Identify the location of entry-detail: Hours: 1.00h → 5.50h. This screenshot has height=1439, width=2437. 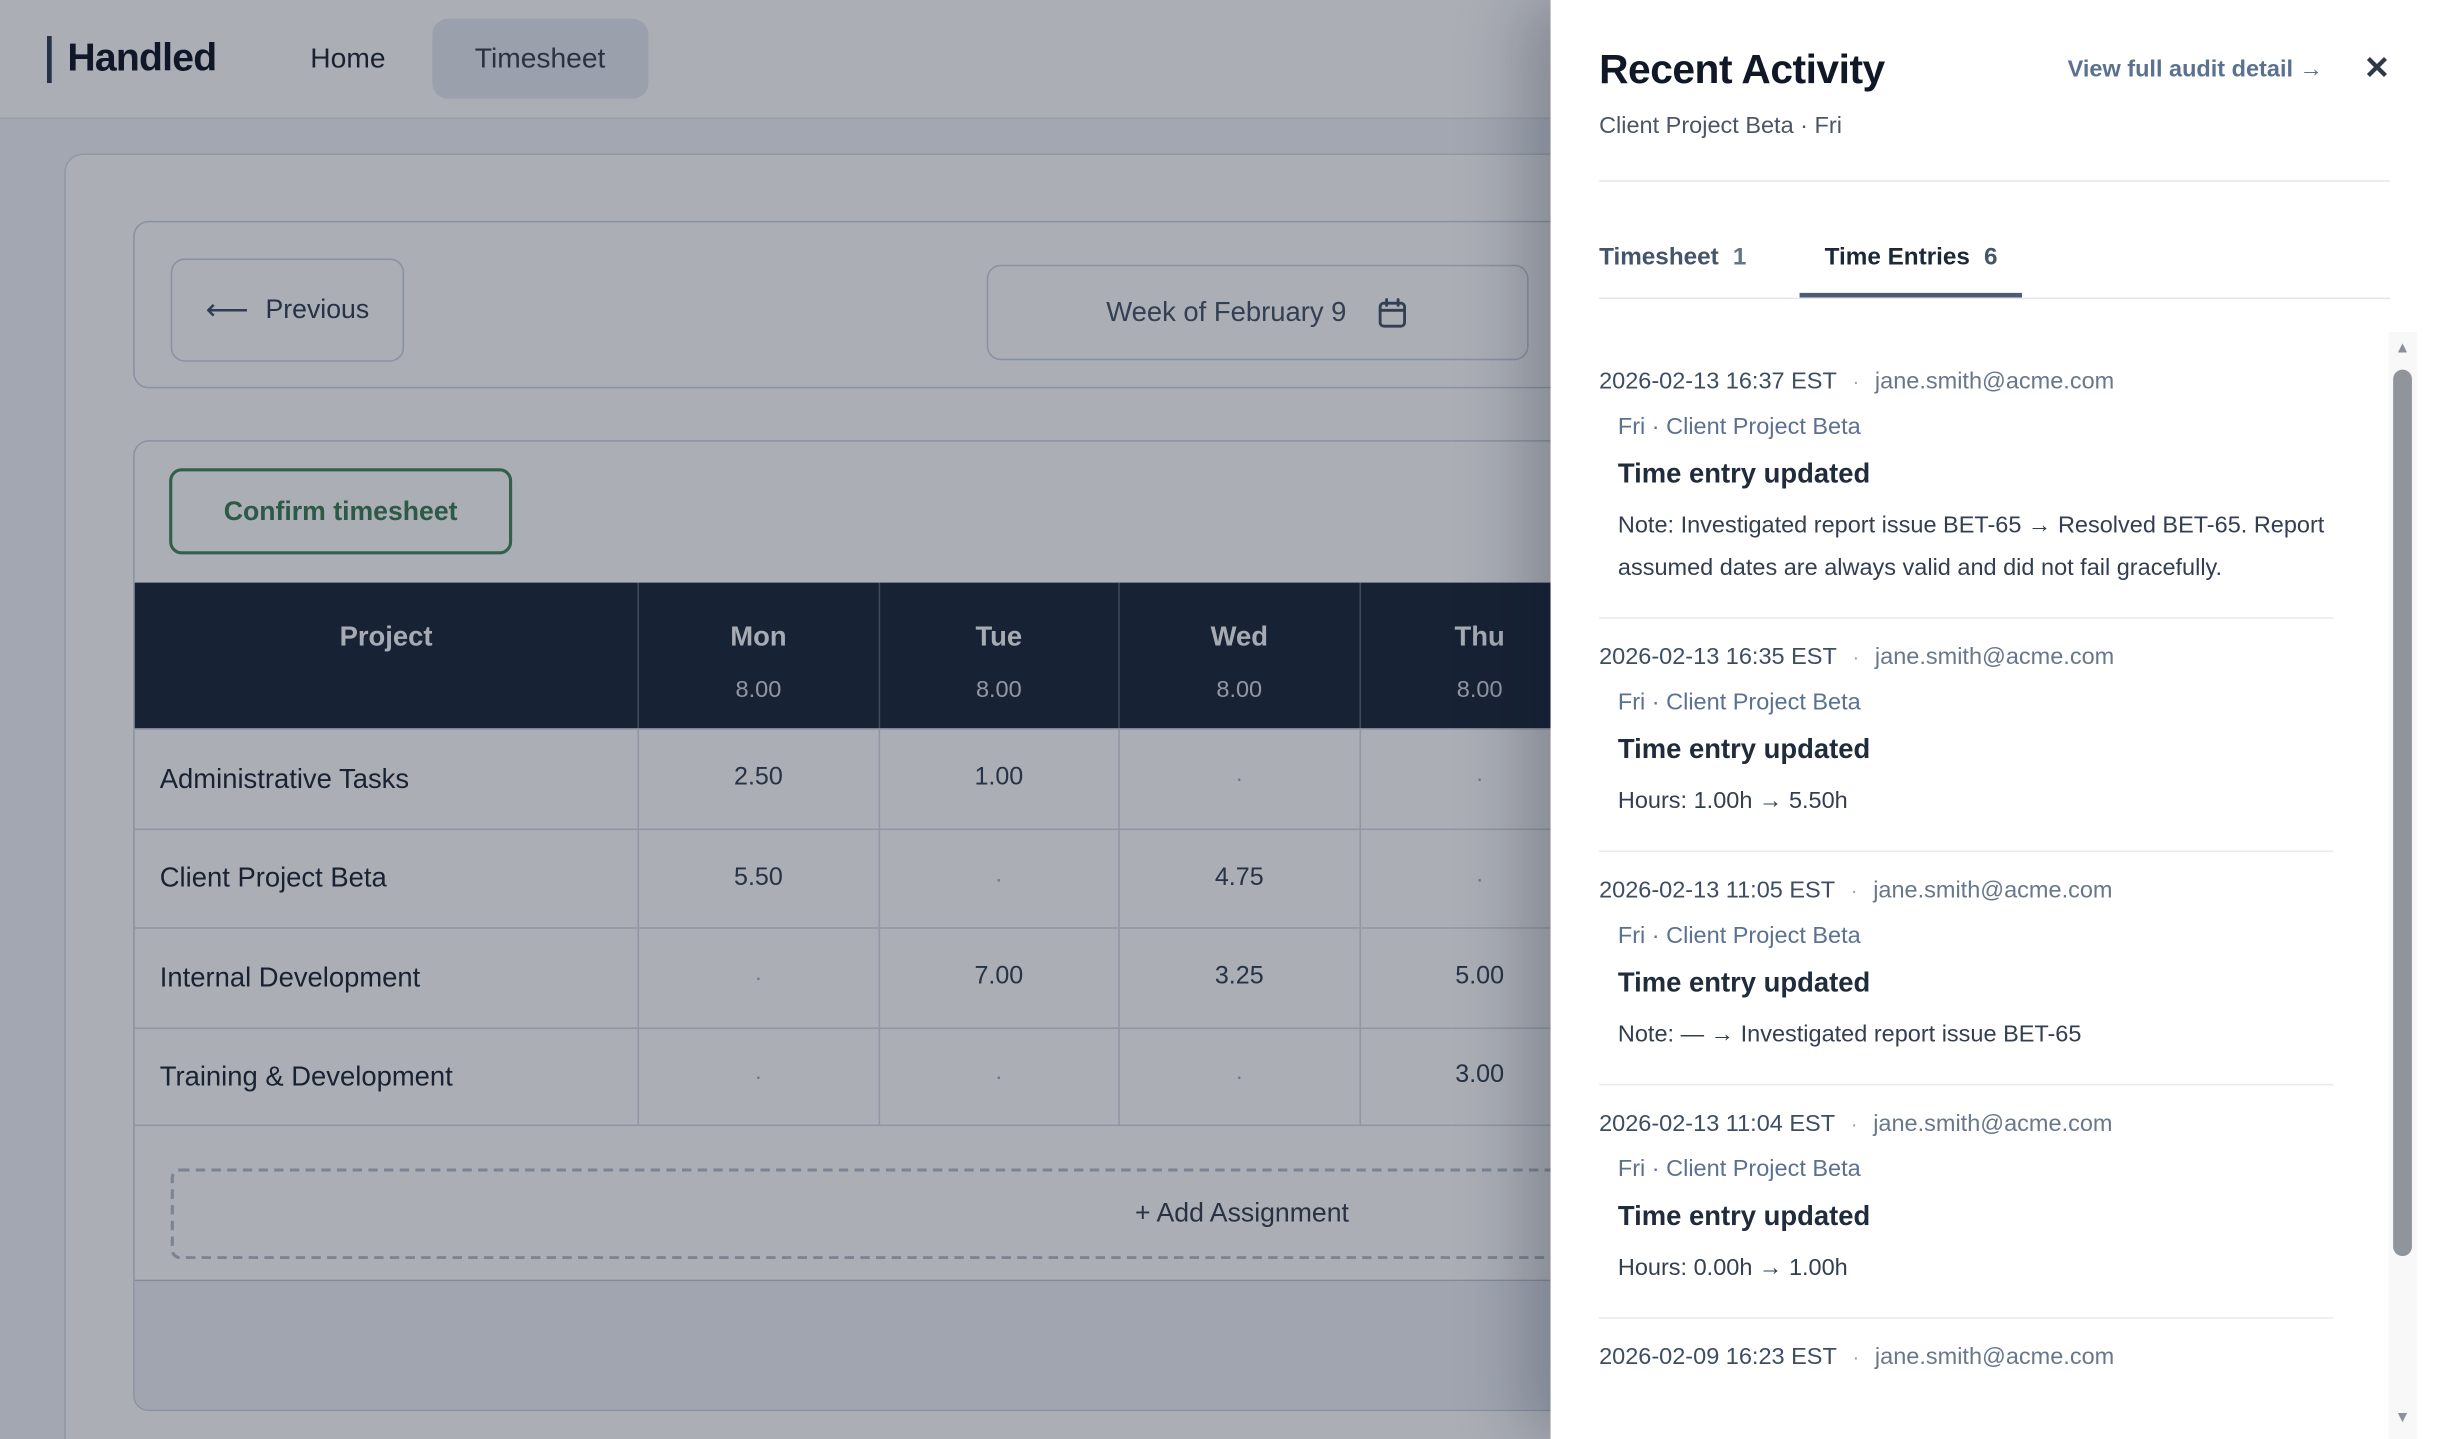
(1732, 801).